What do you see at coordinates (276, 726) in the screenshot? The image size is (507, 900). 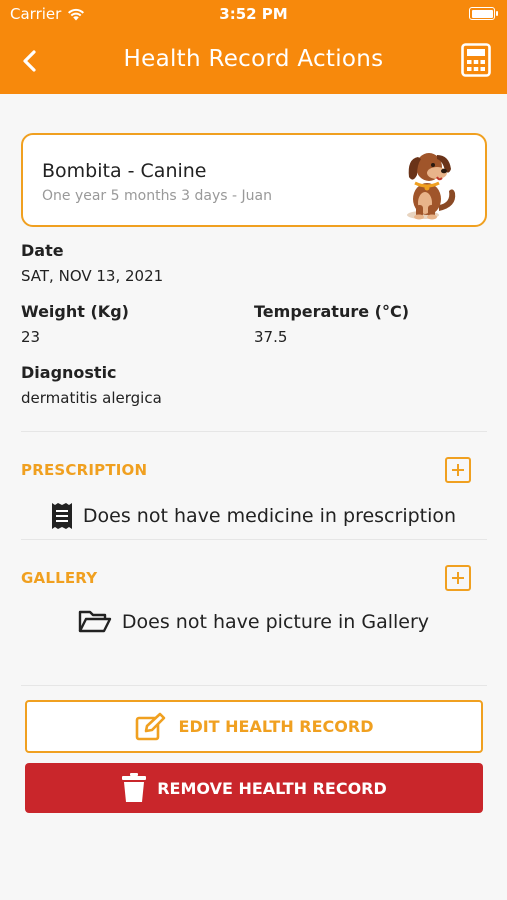 I see `edit-button-label: EDIT HEALTH RECORD` at bounding box center [276, 726].